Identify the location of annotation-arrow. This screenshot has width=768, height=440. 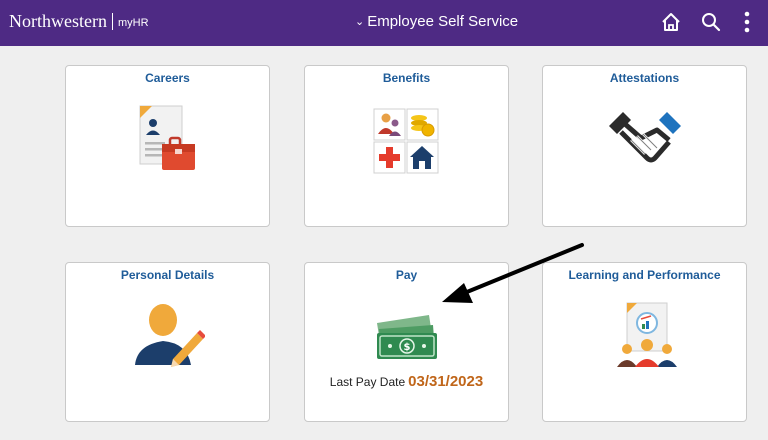
(513, 273).